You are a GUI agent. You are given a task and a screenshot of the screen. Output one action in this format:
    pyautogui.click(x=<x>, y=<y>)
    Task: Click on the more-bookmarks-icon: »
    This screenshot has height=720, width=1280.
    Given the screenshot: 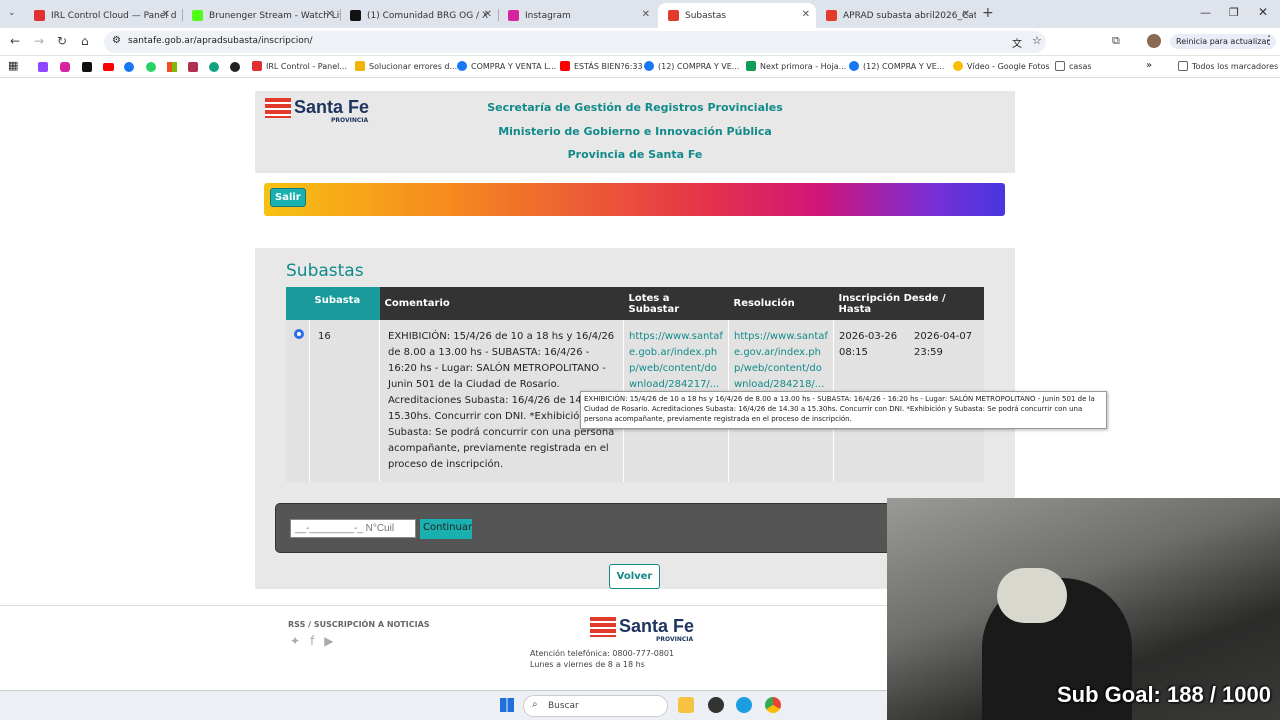 What is the action you would take?
    pyautogui.click(x=1149, y=65)
    